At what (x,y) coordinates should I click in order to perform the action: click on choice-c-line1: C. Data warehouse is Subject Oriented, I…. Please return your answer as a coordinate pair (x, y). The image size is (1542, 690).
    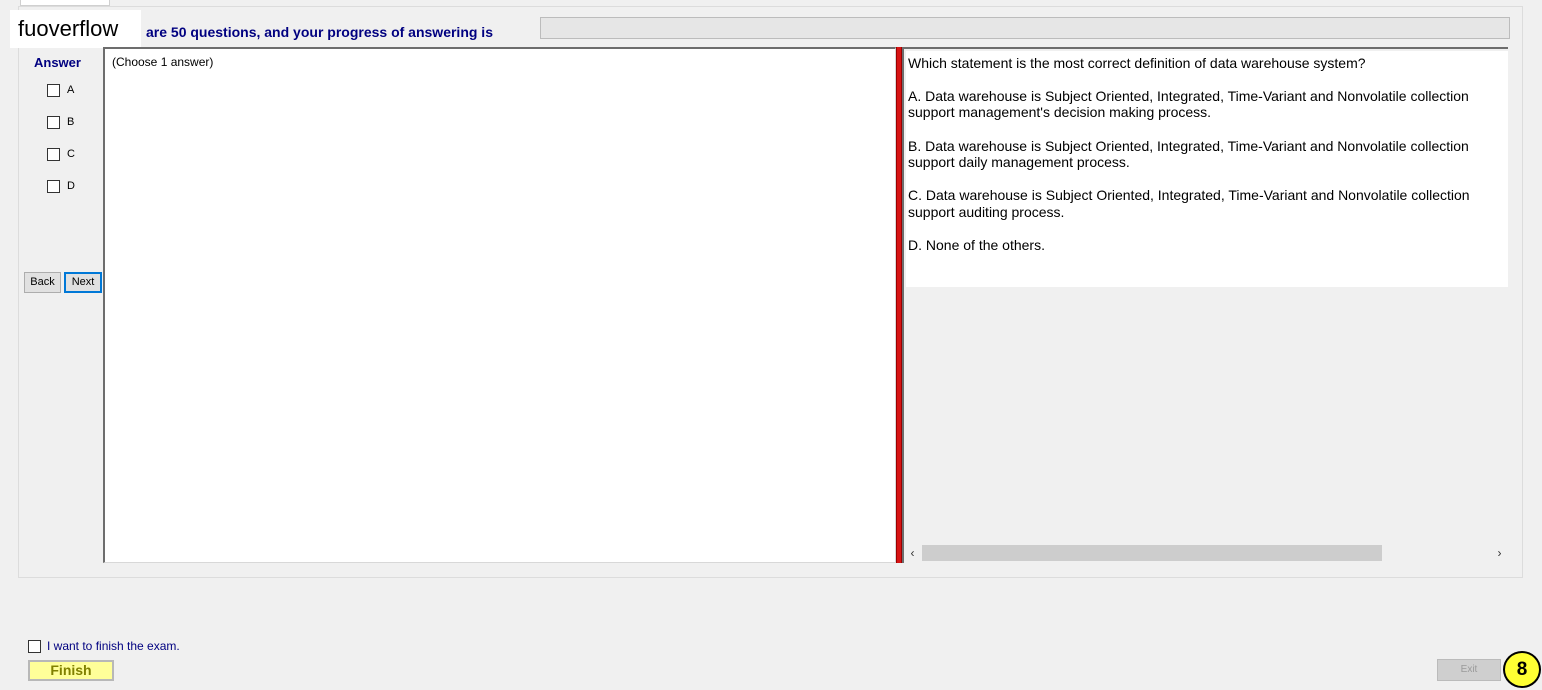
    Looking at the image, I should click on (1189, 195).